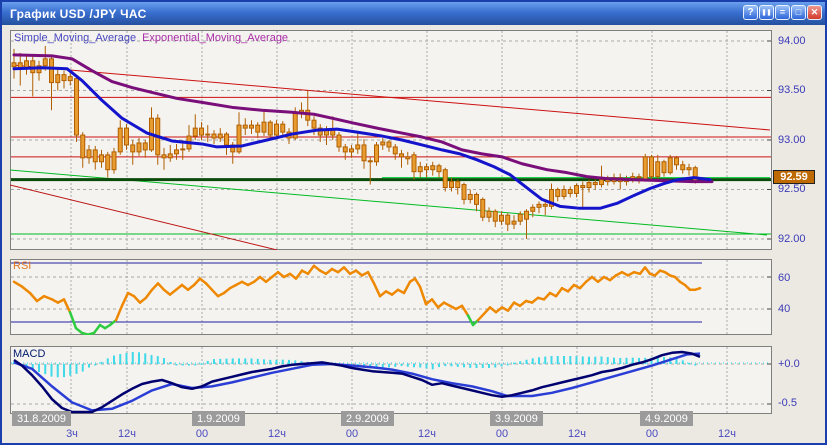 Image resolution: width=827 pixels, height=445 pixels. What do you see at coordinates (41, 418) in the screenshot?
I see `date-badge-31-8: 31.8.2009` at bounding box center [41, 418].